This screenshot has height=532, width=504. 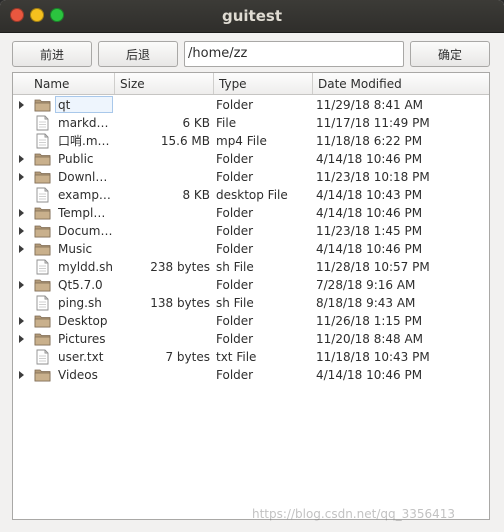 I want to click on file-name: Music, so click(x=75, y=249).